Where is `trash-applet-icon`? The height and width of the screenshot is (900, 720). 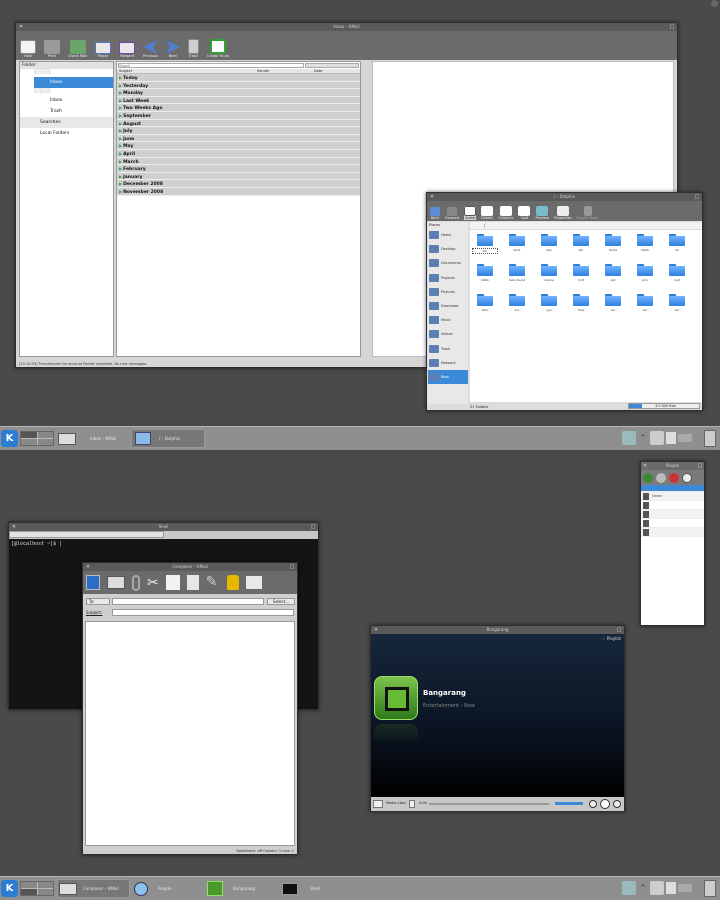 trash-applet-icon is located at coordinates (710, 888).